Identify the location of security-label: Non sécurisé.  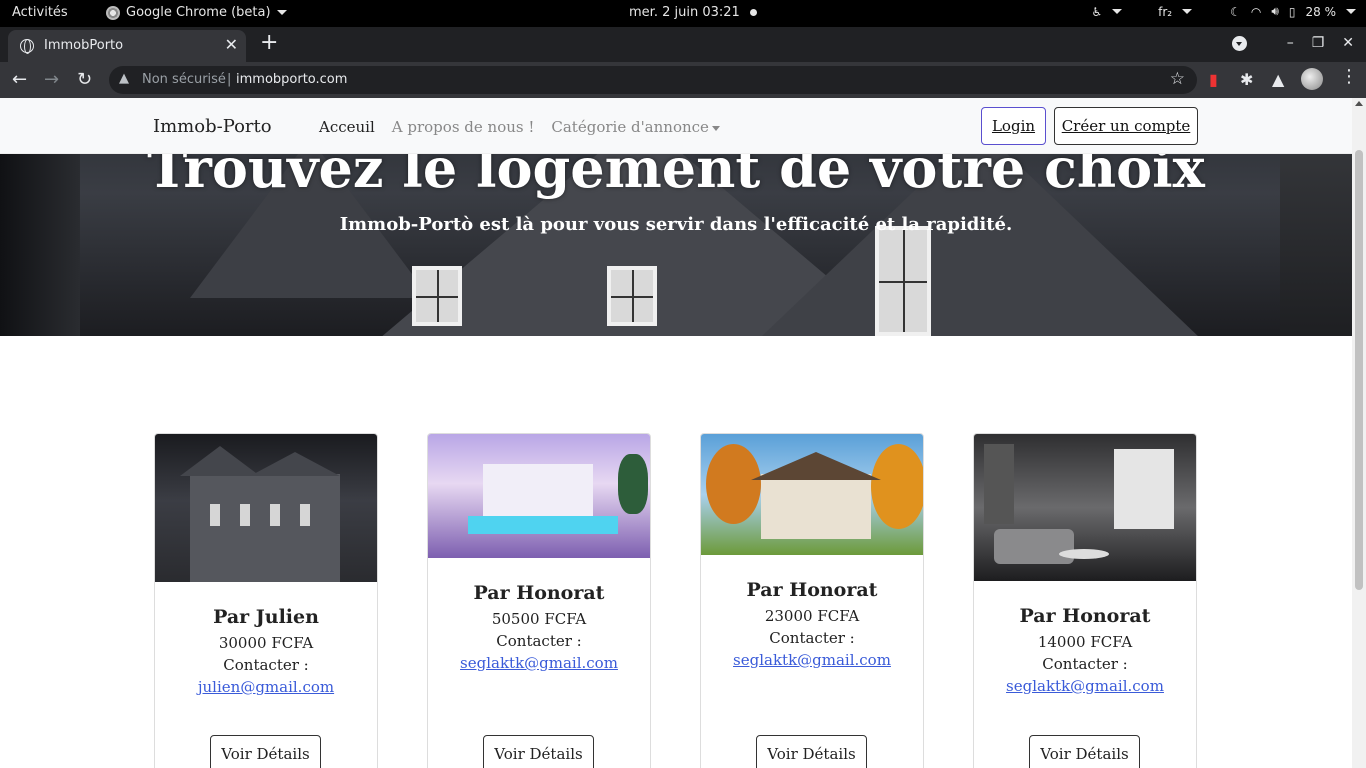
(184, 79).